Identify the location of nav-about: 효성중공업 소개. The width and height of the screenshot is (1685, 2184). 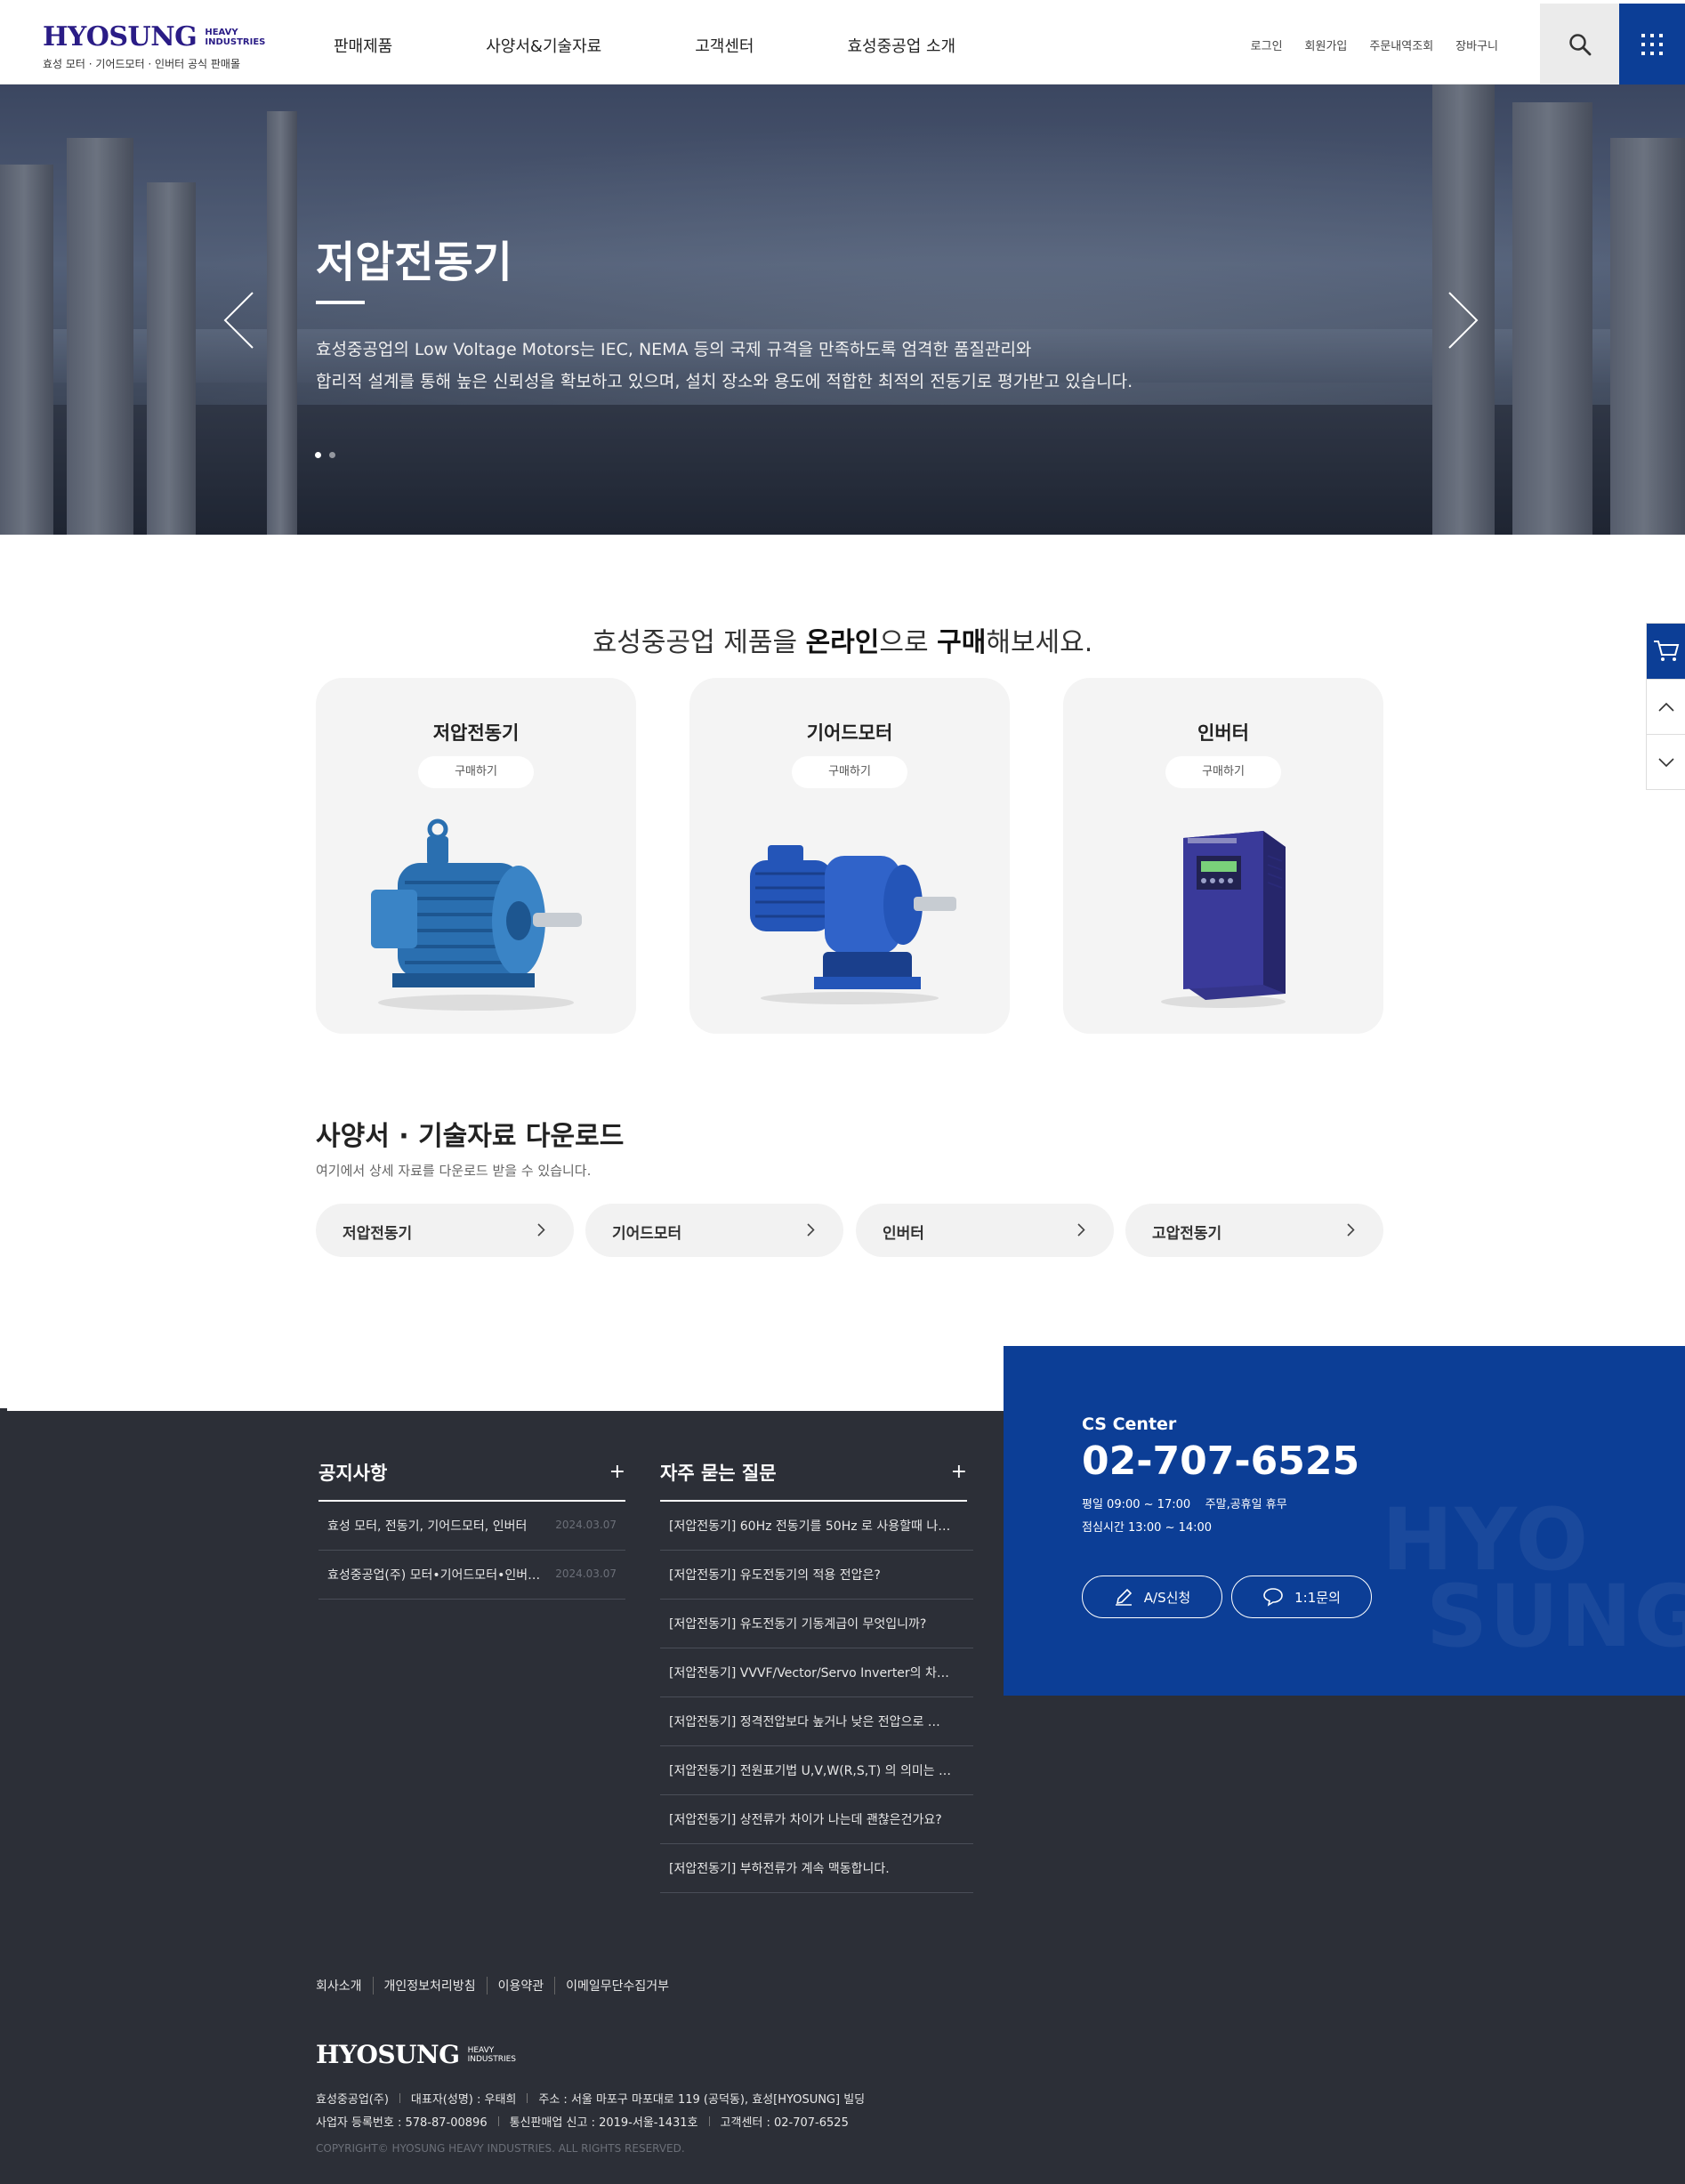
(901, 45).